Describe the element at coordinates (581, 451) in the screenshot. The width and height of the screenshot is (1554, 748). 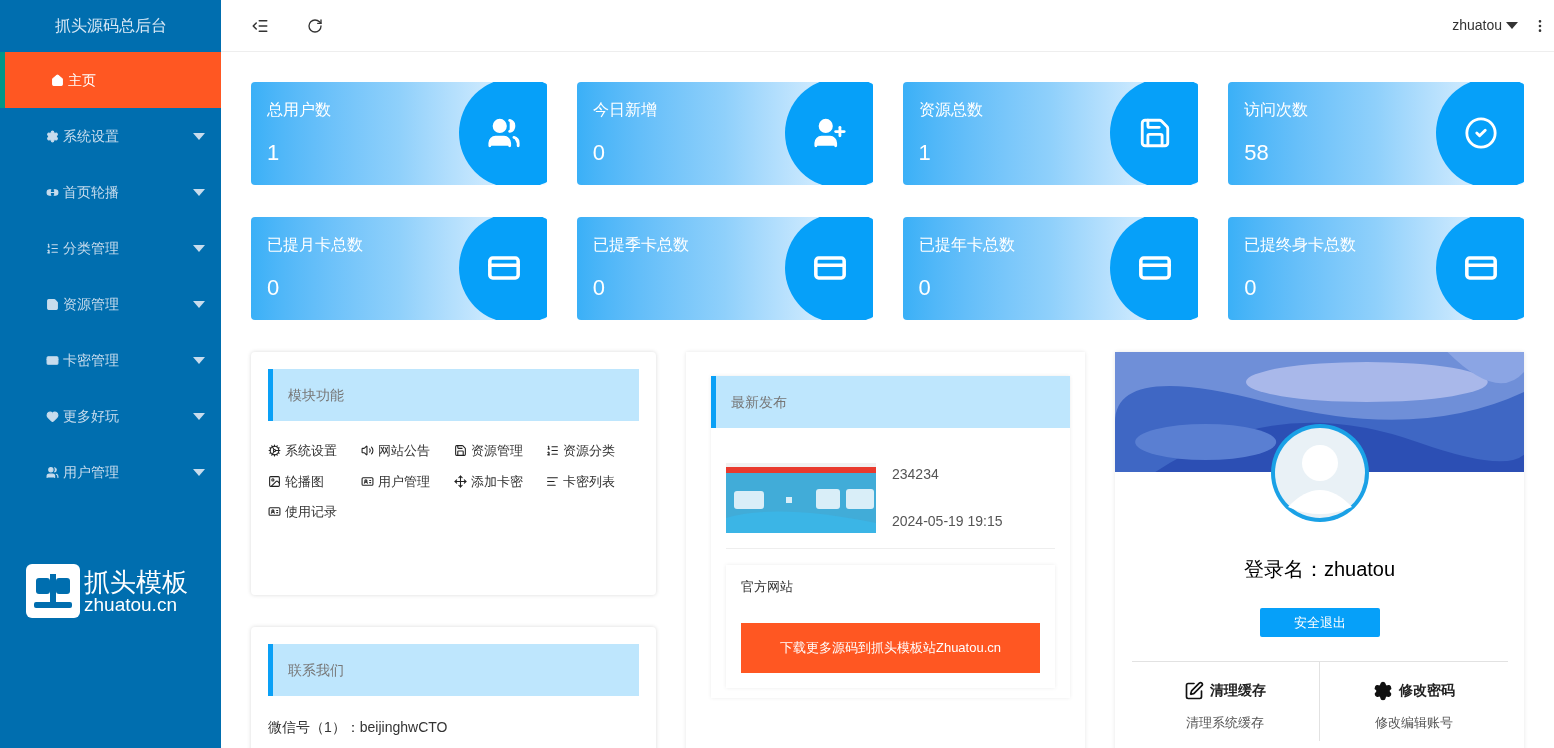
I see `module-link: 资源分类` at that location.